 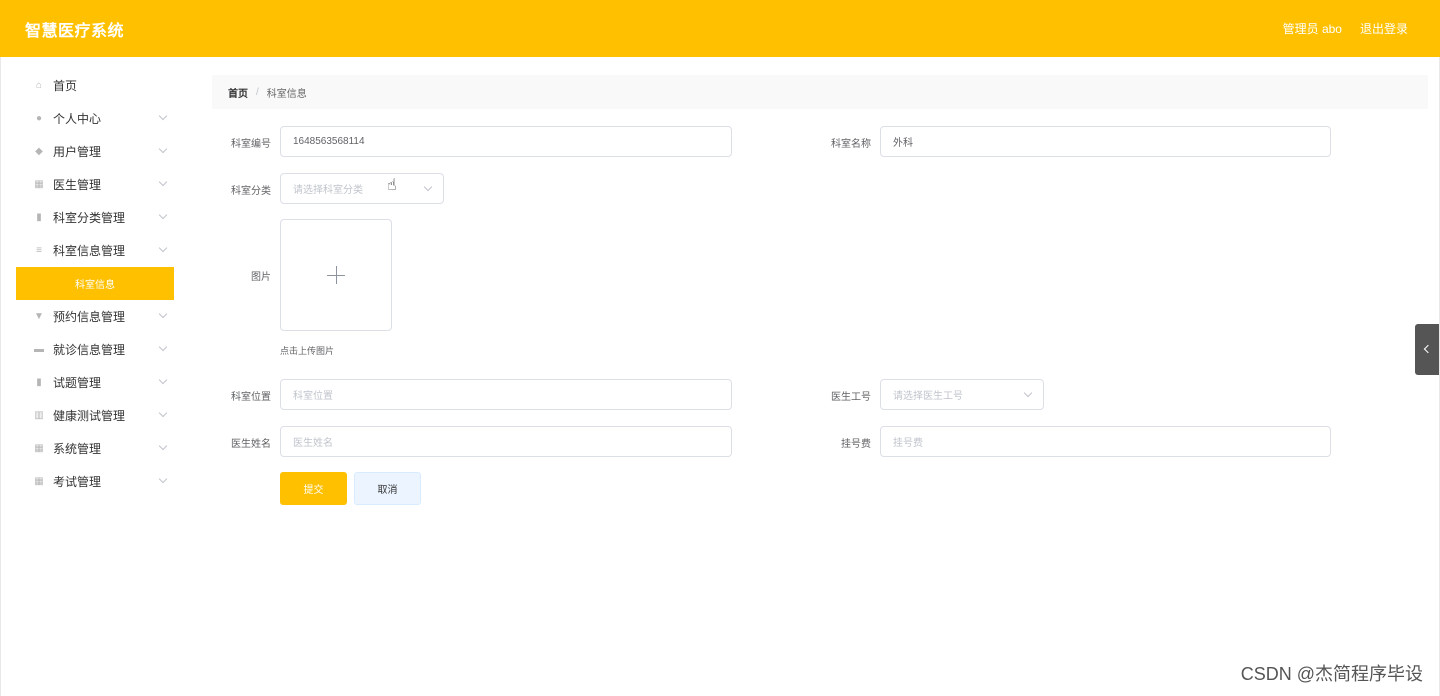 What do you see at coordinates (65, 86) in the screenshot?
I see `sidebar-item-label: 首页` at bounding box center [65, 86].